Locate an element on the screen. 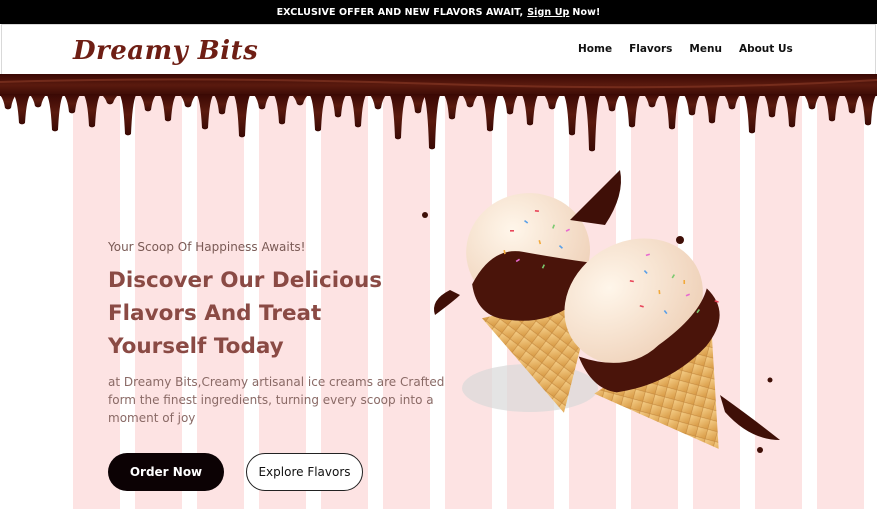 This screenshot has width=877, height=509. announcement-suffix: Now! is located at coordinates (586, 12).